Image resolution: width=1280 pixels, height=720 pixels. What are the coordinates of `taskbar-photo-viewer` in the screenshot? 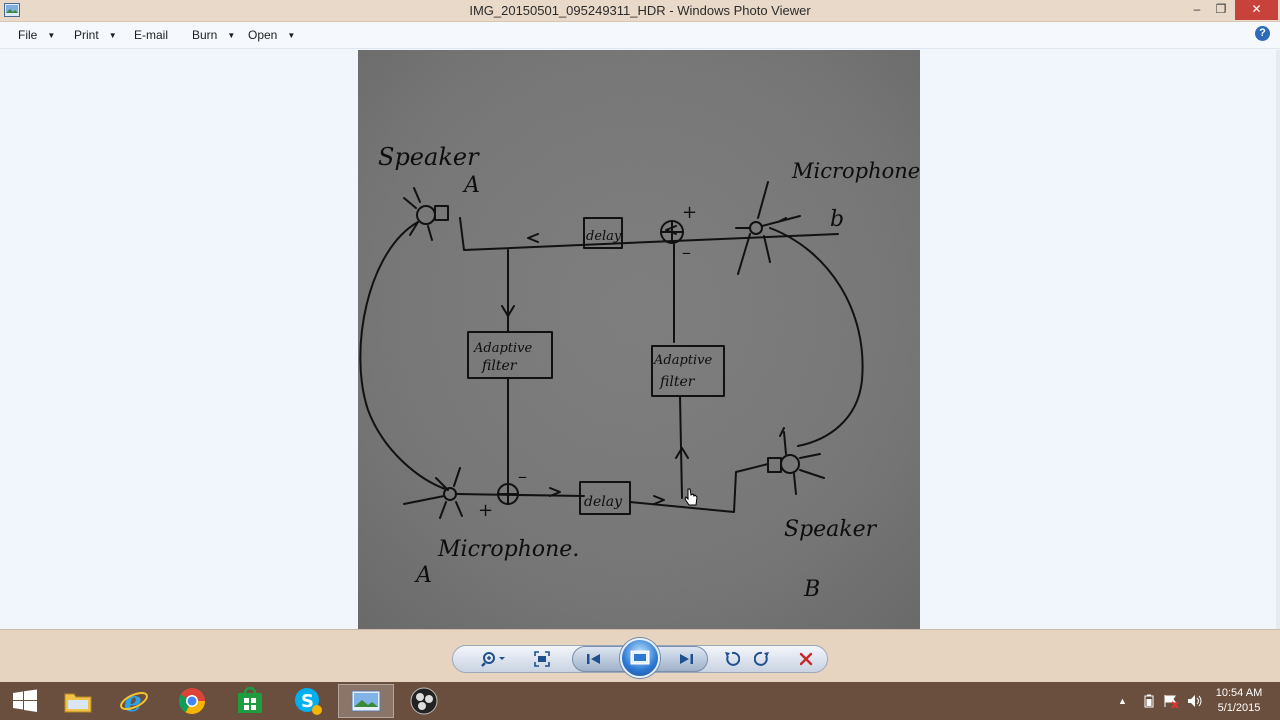 It's located at (366, 701).